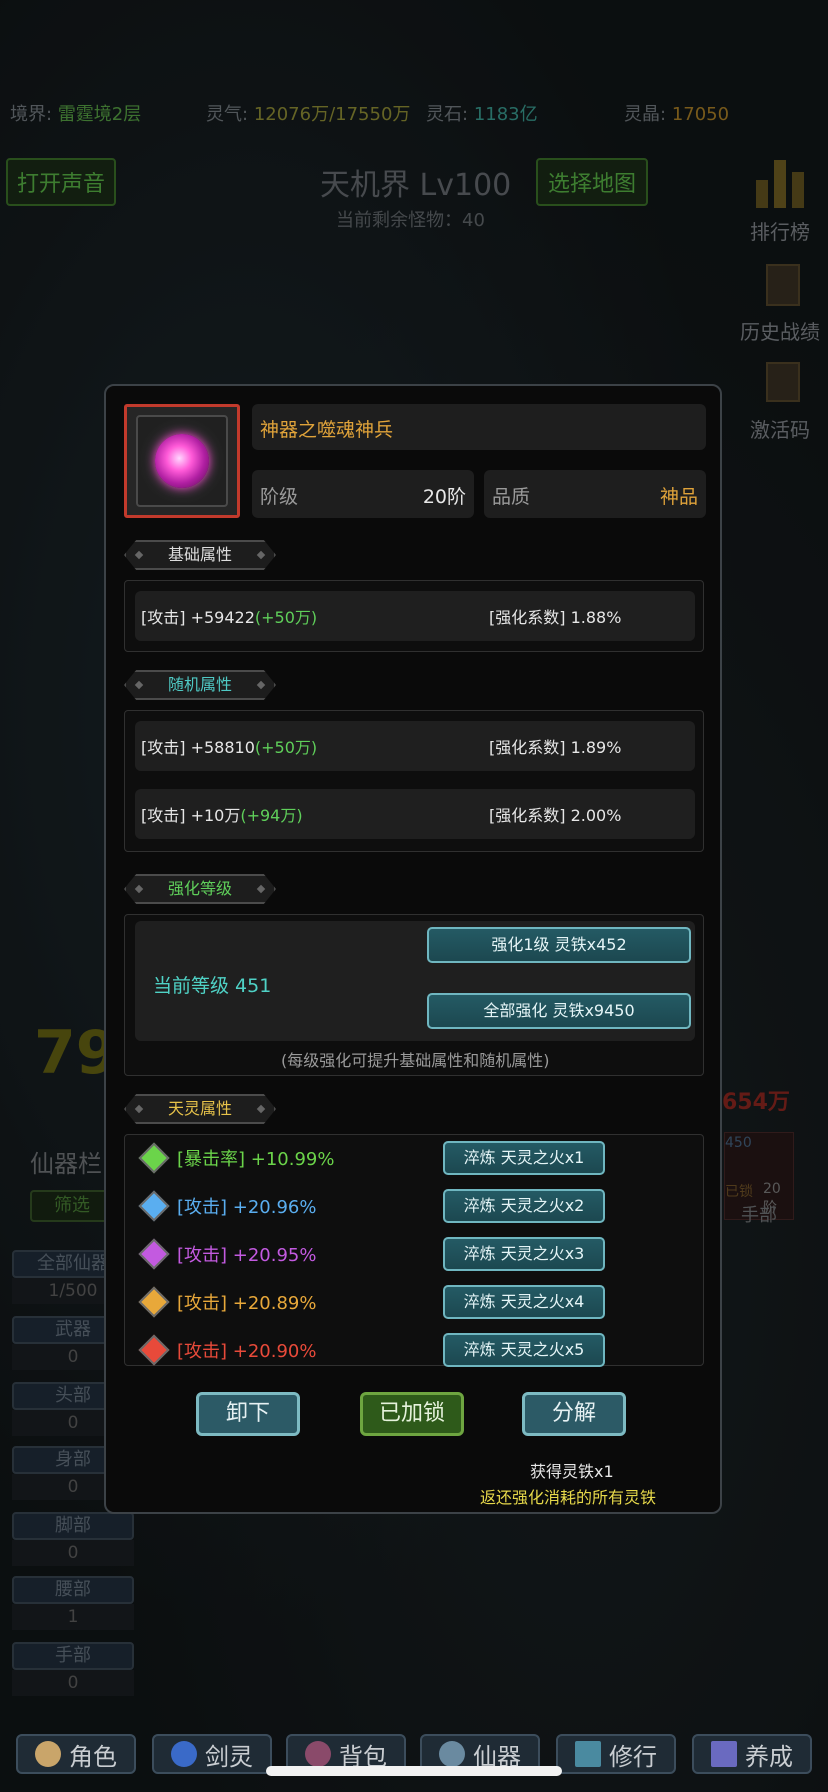 The width and height of the screenshot is (828, 1792). Describe the element at coordinates (524, 1206) in the screenshot. I see `refine-button: 淬炼 天灵之火x2` at that location.